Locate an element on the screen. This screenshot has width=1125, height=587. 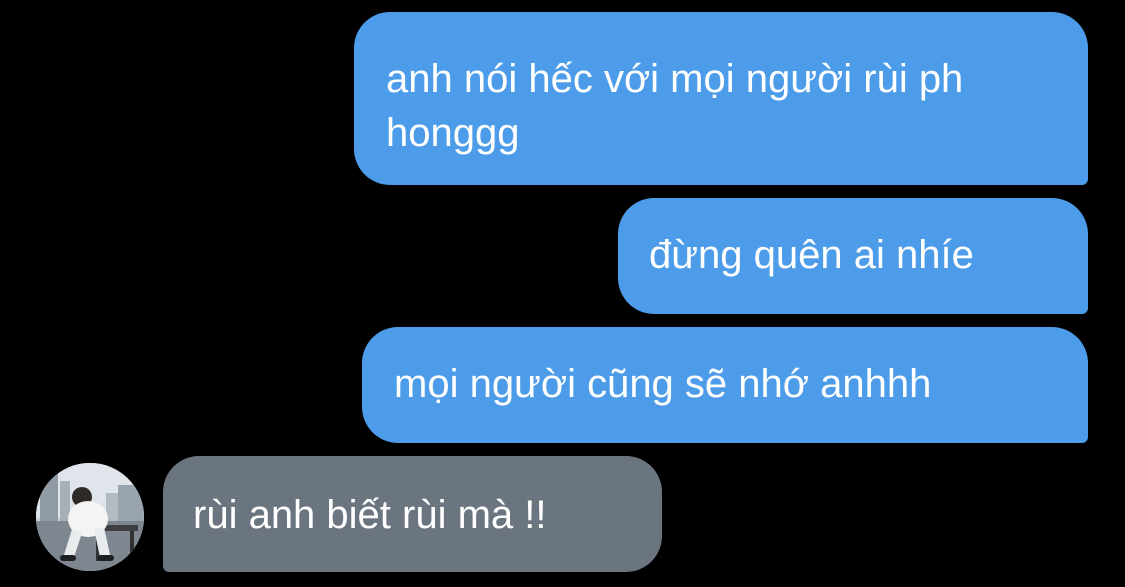
message-text: đừng quên ai nhíe is located at coordinates (811, 255).